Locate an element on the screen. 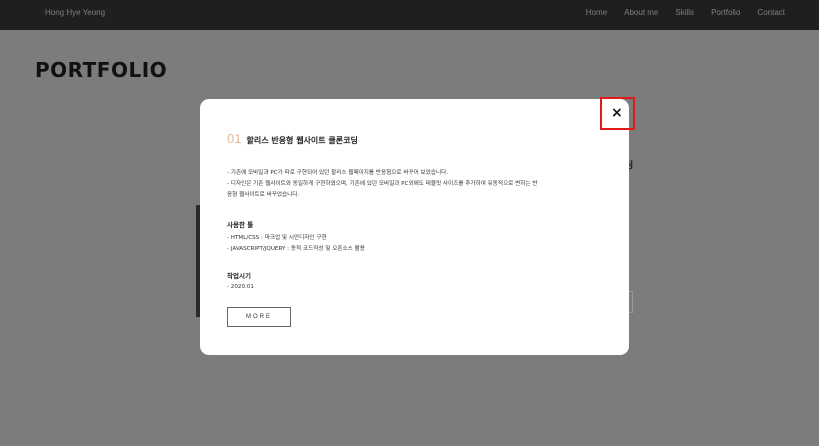 This screenshot has width=819, height=446. tool-item: - JAVASCRIPT/JQUERY : 동적 코드작성 및 오픈소스 활용 is located at coordinates (296, 249).